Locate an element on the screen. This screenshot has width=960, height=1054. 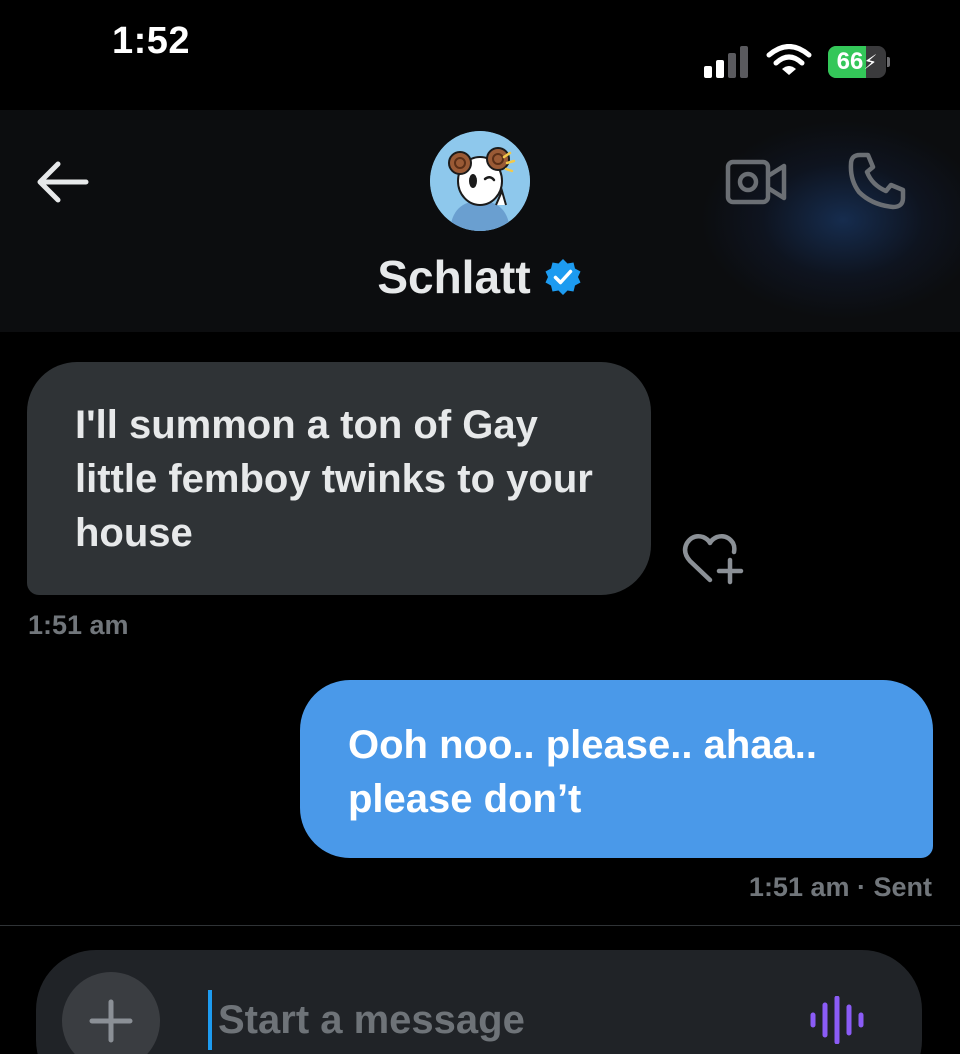
battery-indicator: 66⚡ is located at coordinates (859, 62).